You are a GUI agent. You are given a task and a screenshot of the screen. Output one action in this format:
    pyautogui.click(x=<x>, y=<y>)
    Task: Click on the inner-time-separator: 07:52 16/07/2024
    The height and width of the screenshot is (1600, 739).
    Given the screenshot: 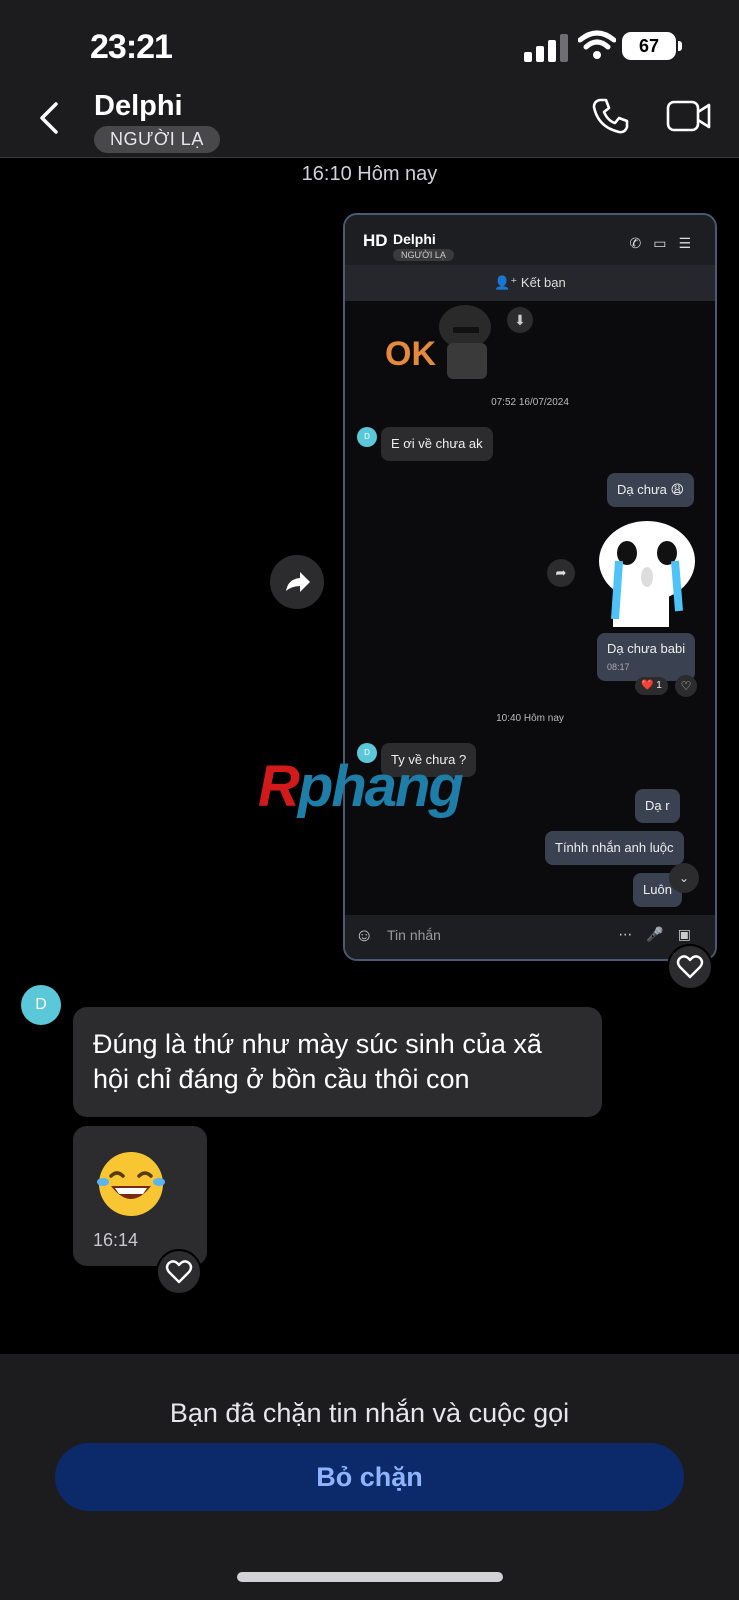 What is the action you would take?
    pyautogui.click(x=530, y=402)
    